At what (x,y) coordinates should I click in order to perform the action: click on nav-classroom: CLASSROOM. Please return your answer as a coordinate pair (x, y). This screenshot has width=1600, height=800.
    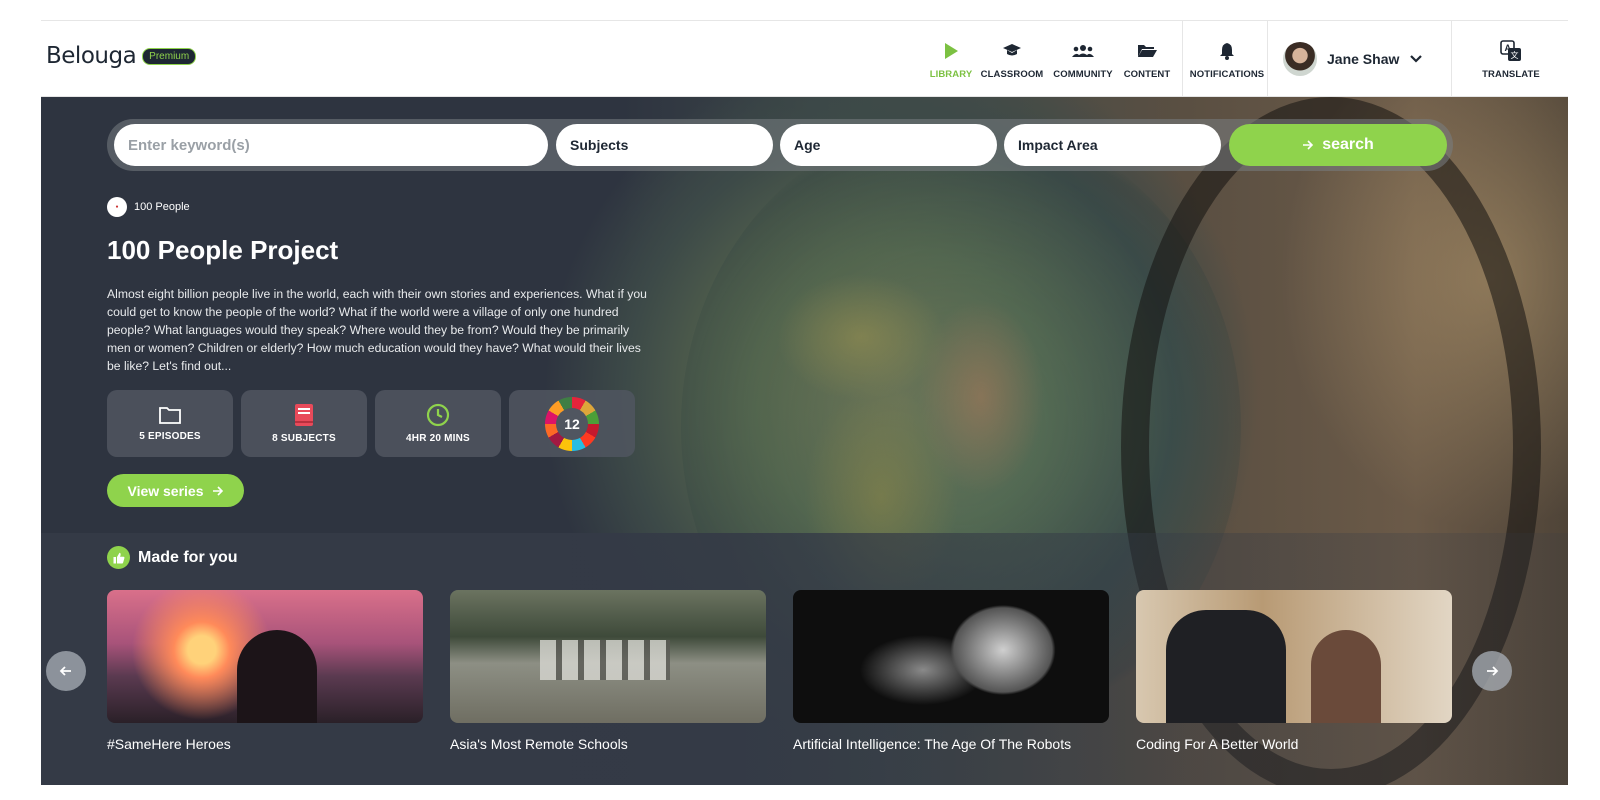
    Looking at the image, I should click on (1012, 59).